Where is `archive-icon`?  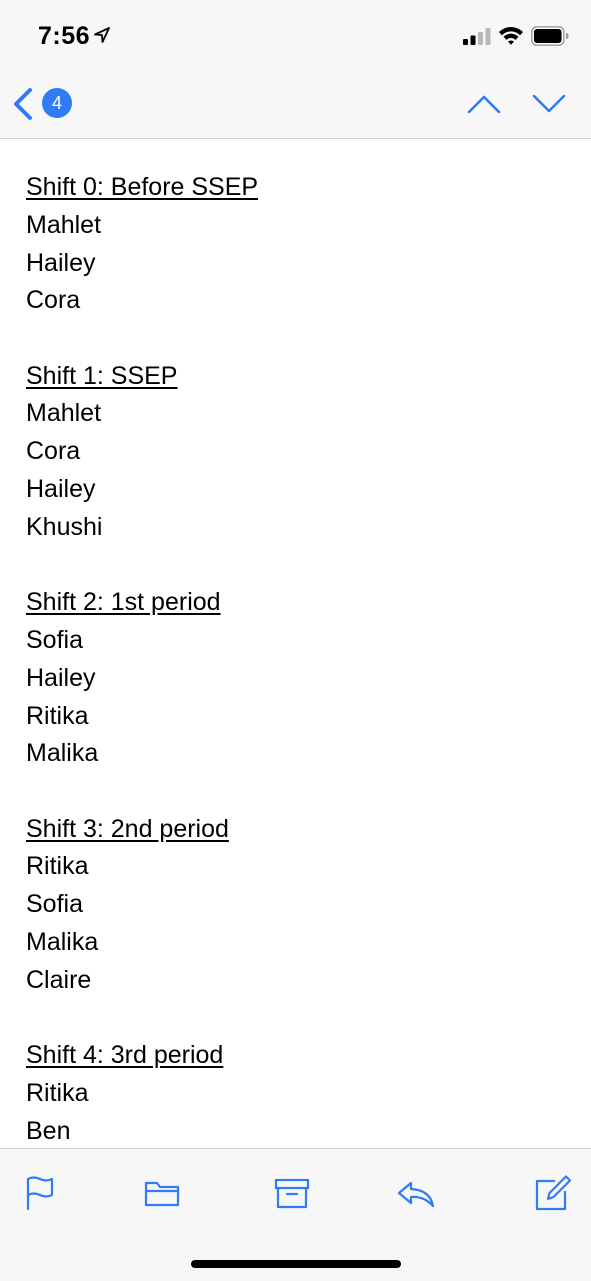 archive-icon is located at coordinates (292, 1193).